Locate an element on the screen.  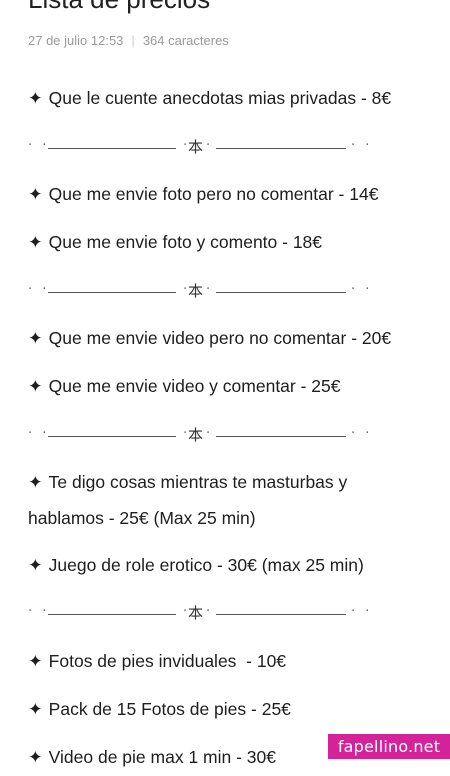
watermark-badge: fapellino.net is located at coordinates (389, 746).